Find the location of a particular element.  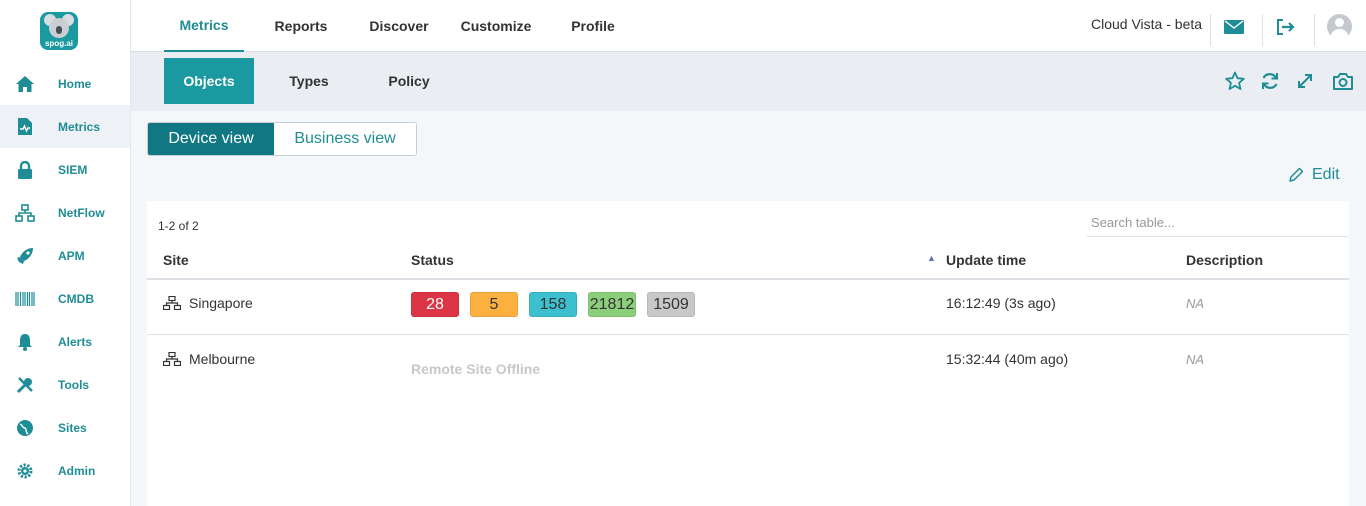

update-time: 15:32:44 (40m ago) is located at coordinates (1007, 359).